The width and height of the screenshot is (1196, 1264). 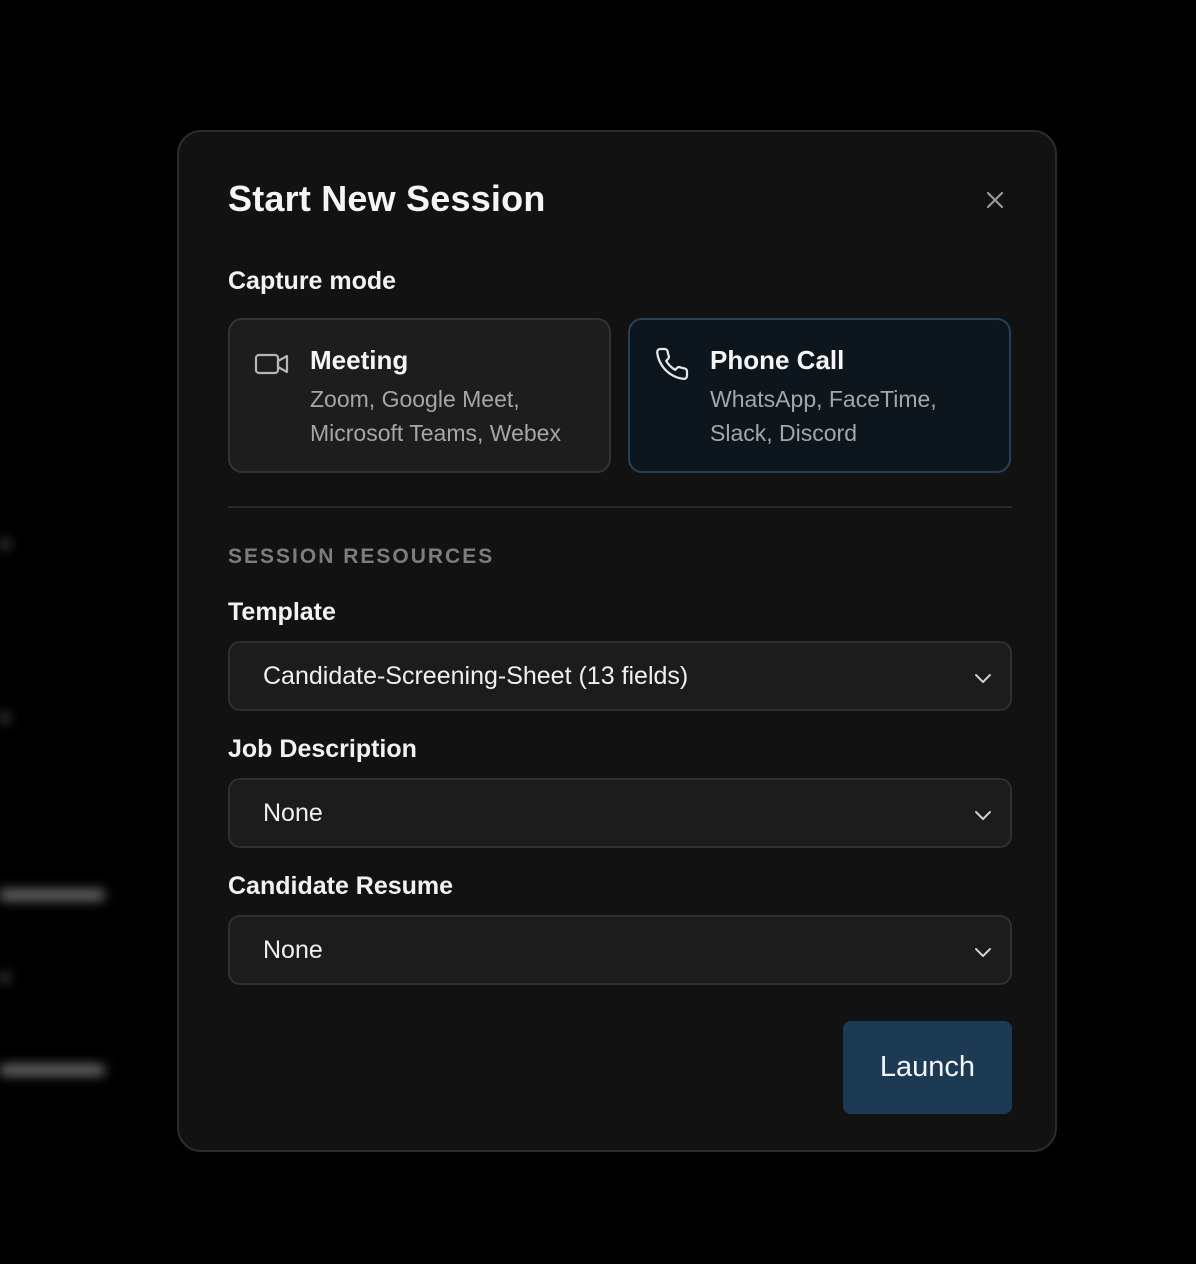 What do you see at coordinates (293, 950) in the screenshot?
I see `candidate-resume-select-value: None` at bounding box center [293, 950].